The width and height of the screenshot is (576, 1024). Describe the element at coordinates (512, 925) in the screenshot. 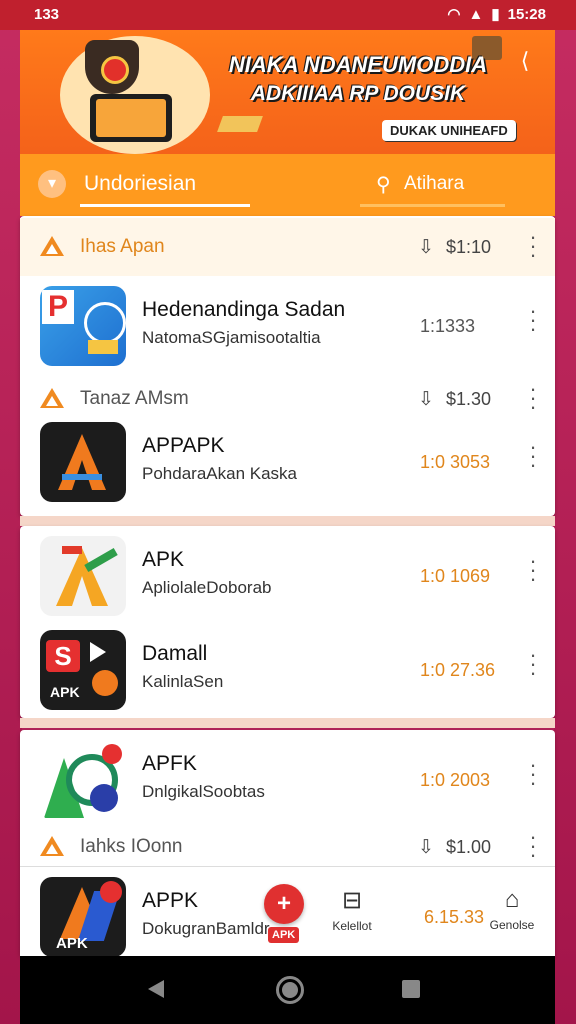

I see `nav-label: Genolse` at that location.